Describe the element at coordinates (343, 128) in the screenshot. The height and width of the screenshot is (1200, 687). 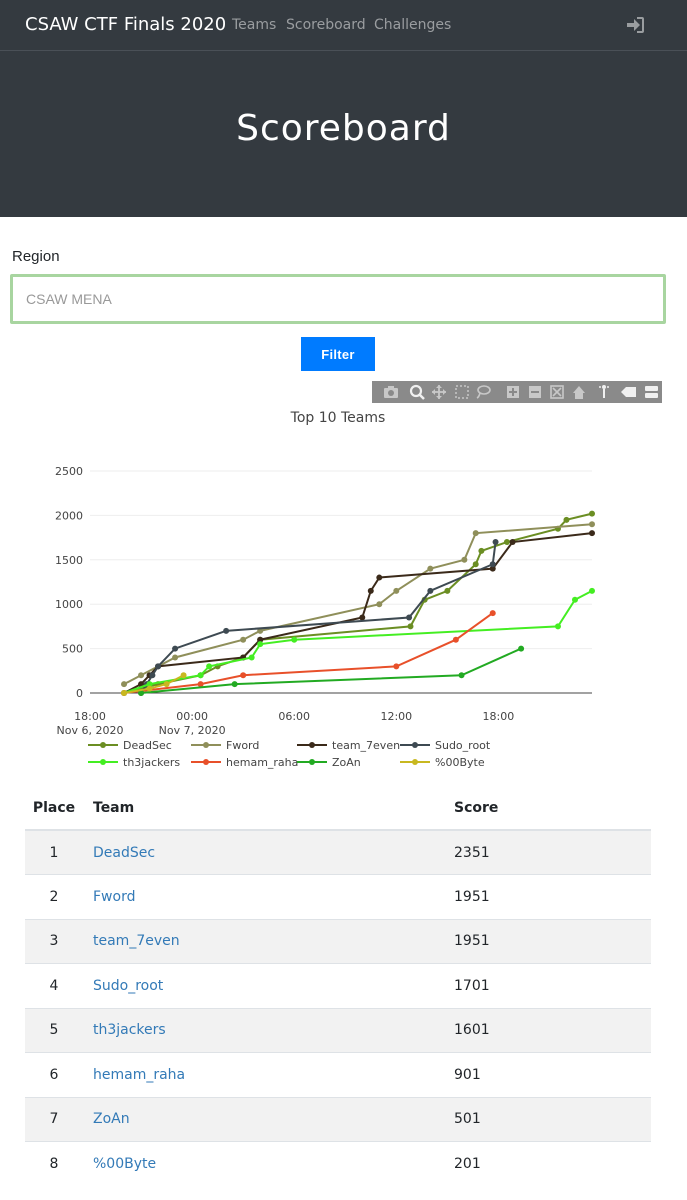
I see `page-title: Scoreboard` at that location.